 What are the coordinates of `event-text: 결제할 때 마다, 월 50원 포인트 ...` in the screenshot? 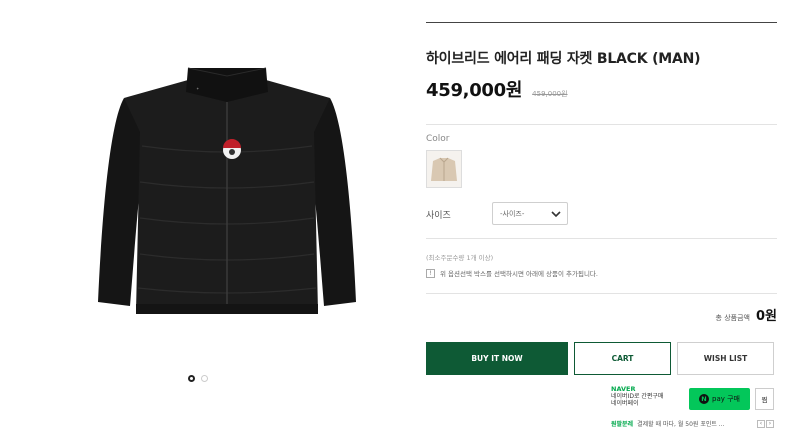 It's located at (681, 424).